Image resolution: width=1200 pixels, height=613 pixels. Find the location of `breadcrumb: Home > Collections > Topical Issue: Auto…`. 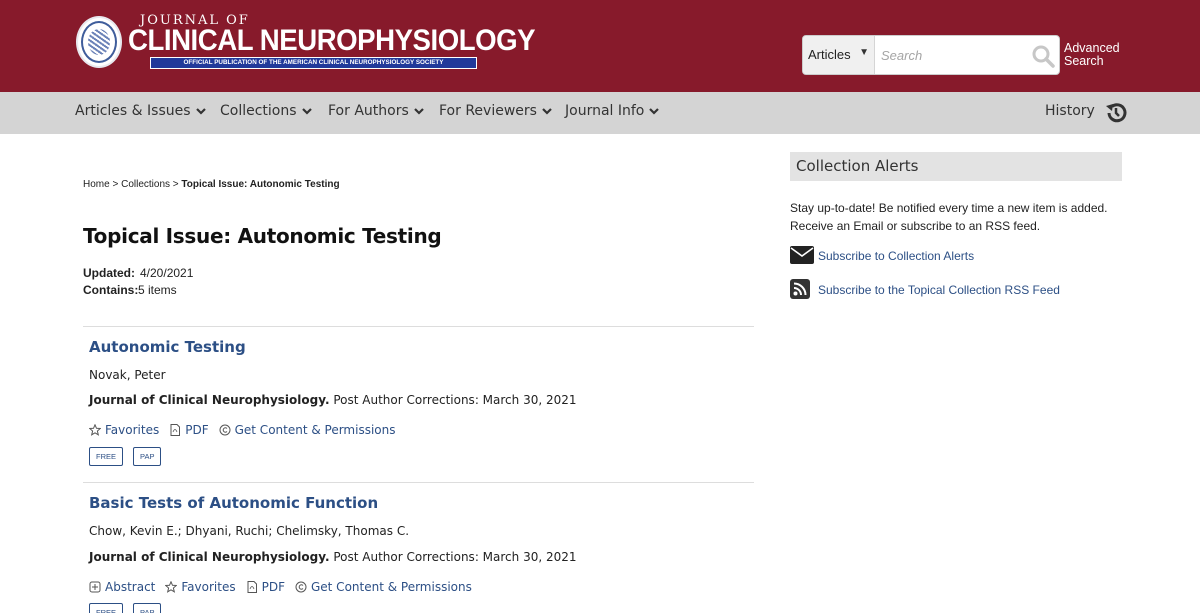

breadcrumb: Home > Collections > Topical Issue: Auto… is located at coordinates (211, 184).